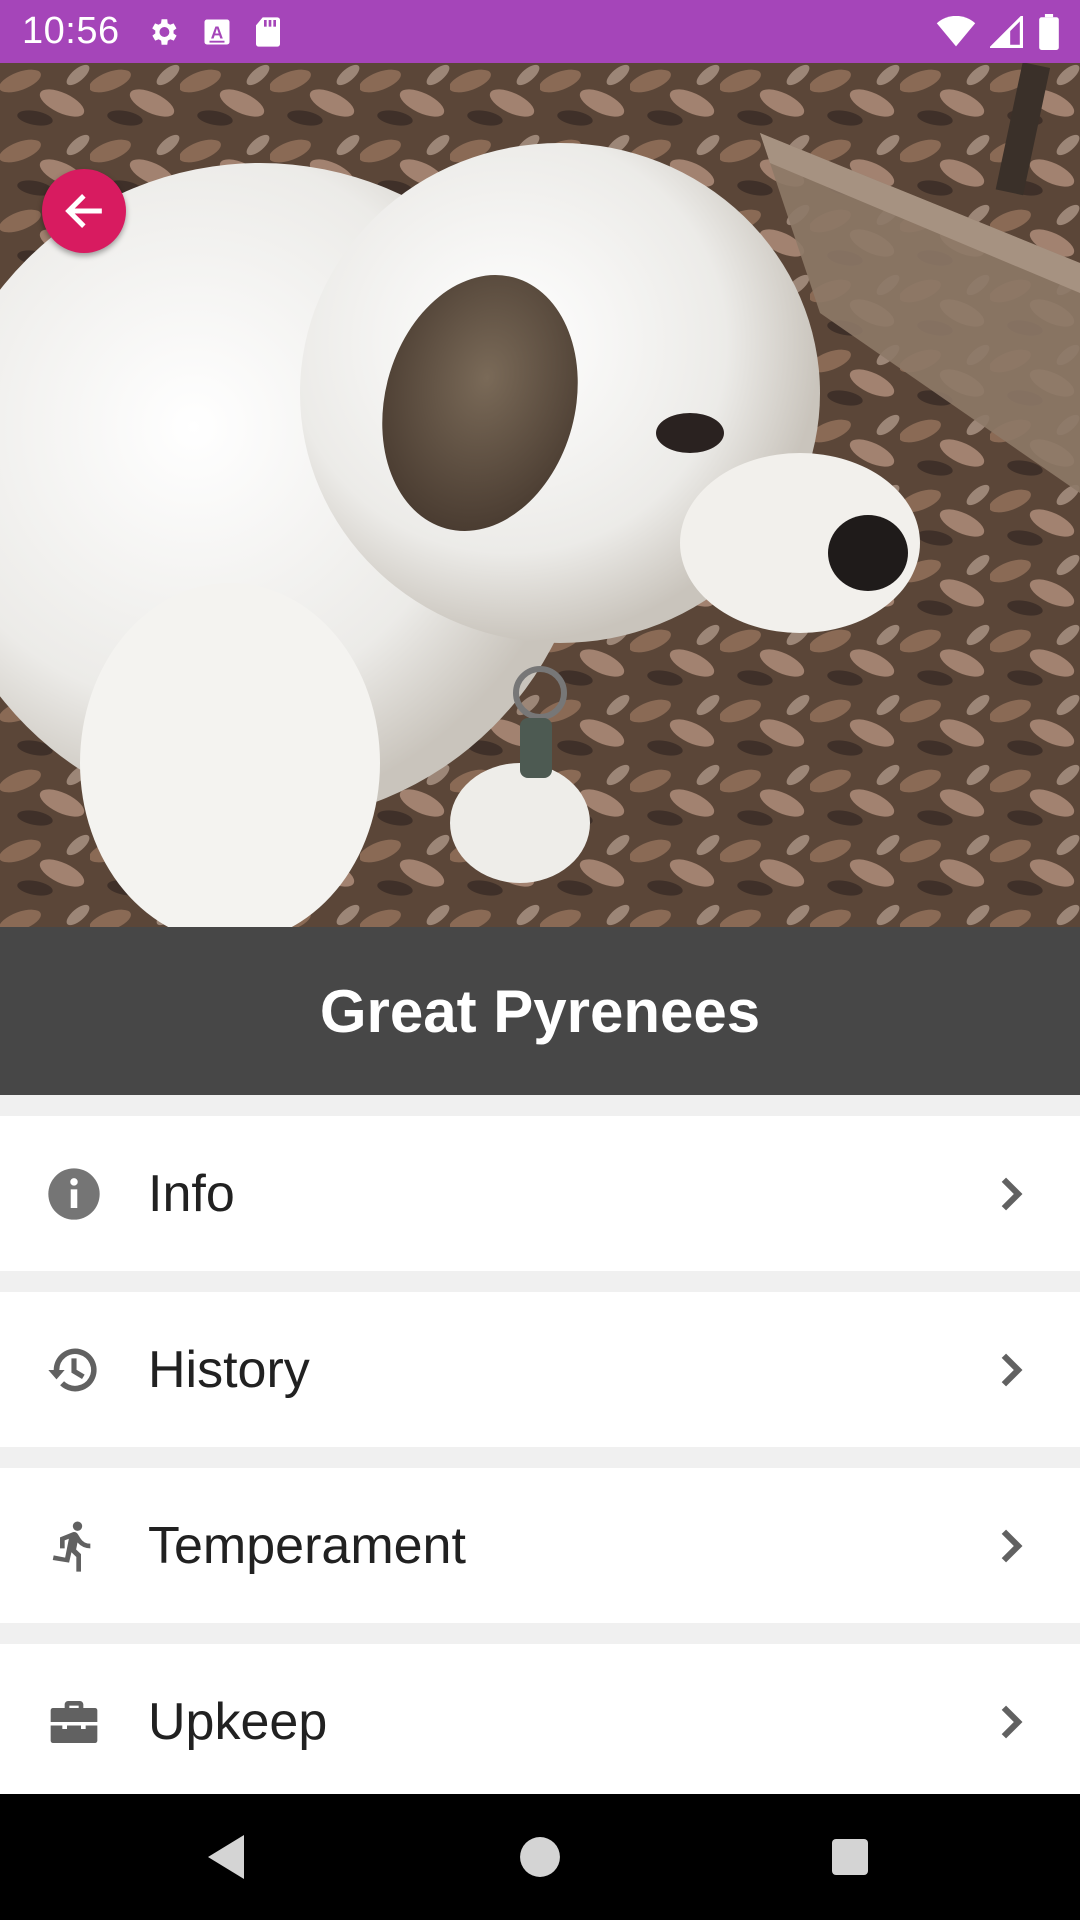  What do you see at coordinates (74, 1721) in the screenshot?
I see `toolbox-icon` at bounding box center [74, 1721].